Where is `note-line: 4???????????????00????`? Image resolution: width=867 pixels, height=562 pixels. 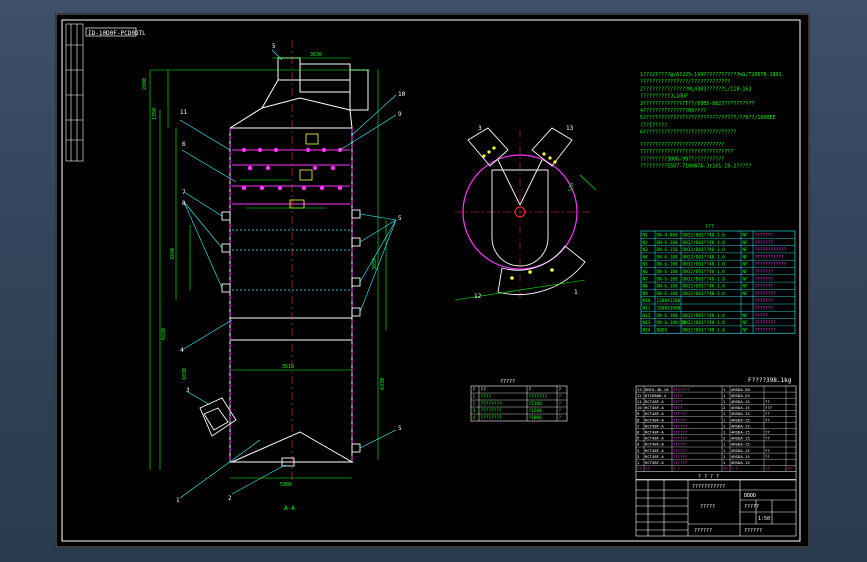
note-line: 4???????????????00???? is located at coordinates (673, 111).